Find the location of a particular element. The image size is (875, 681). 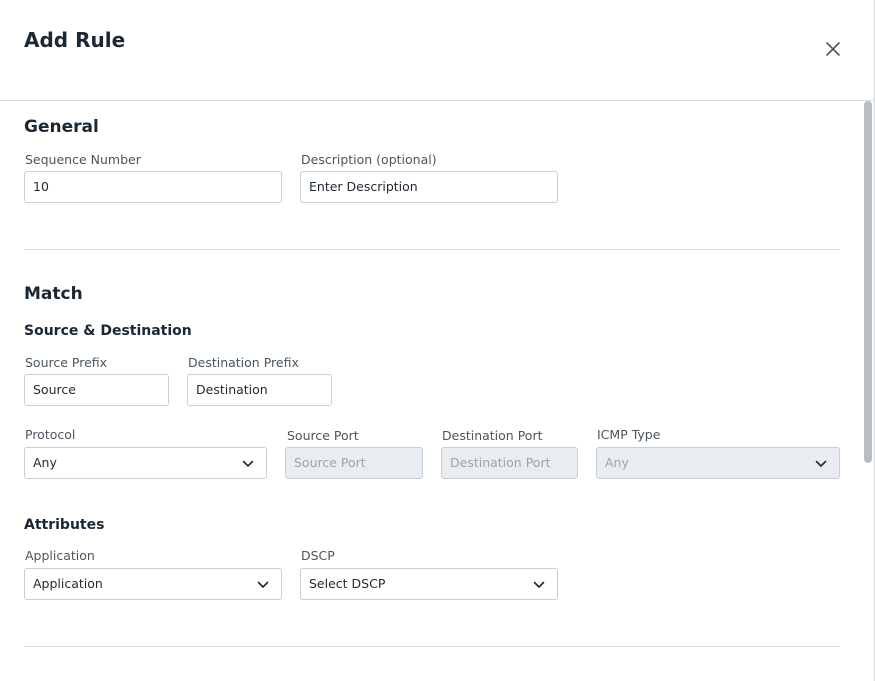

protocol-label: Protocol is located at coordinates (50, 434).